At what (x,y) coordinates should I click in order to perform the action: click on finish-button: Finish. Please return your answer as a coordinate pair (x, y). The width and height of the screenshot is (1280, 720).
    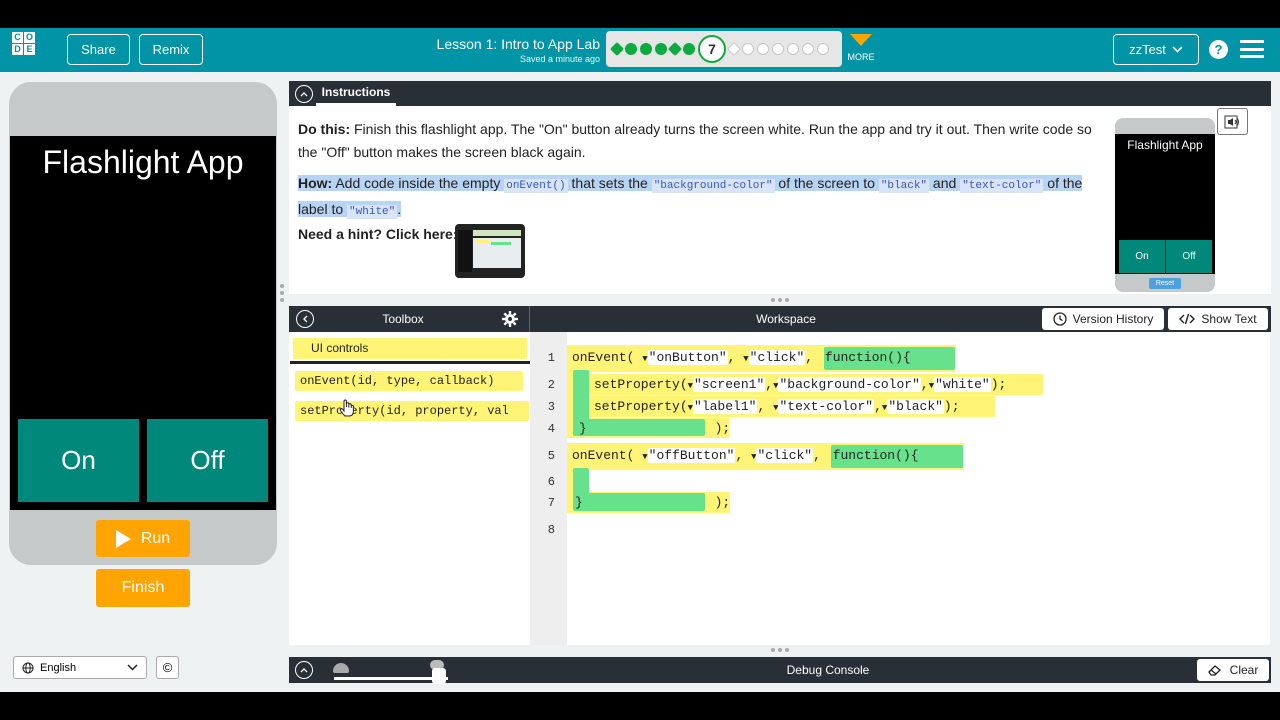
    Looking at the image, I should click on (143, 588).